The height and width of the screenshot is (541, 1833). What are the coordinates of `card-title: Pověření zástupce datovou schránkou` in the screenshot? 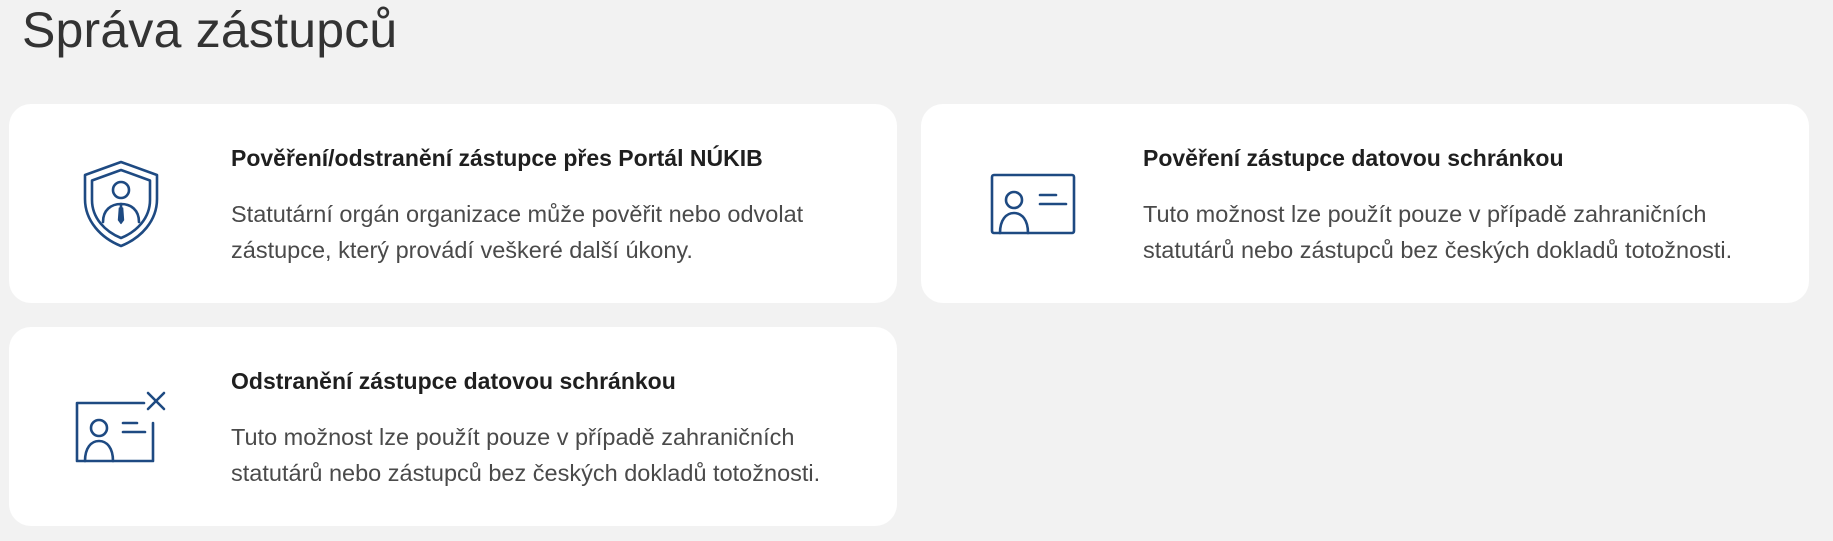 It's located at (1353, 158).